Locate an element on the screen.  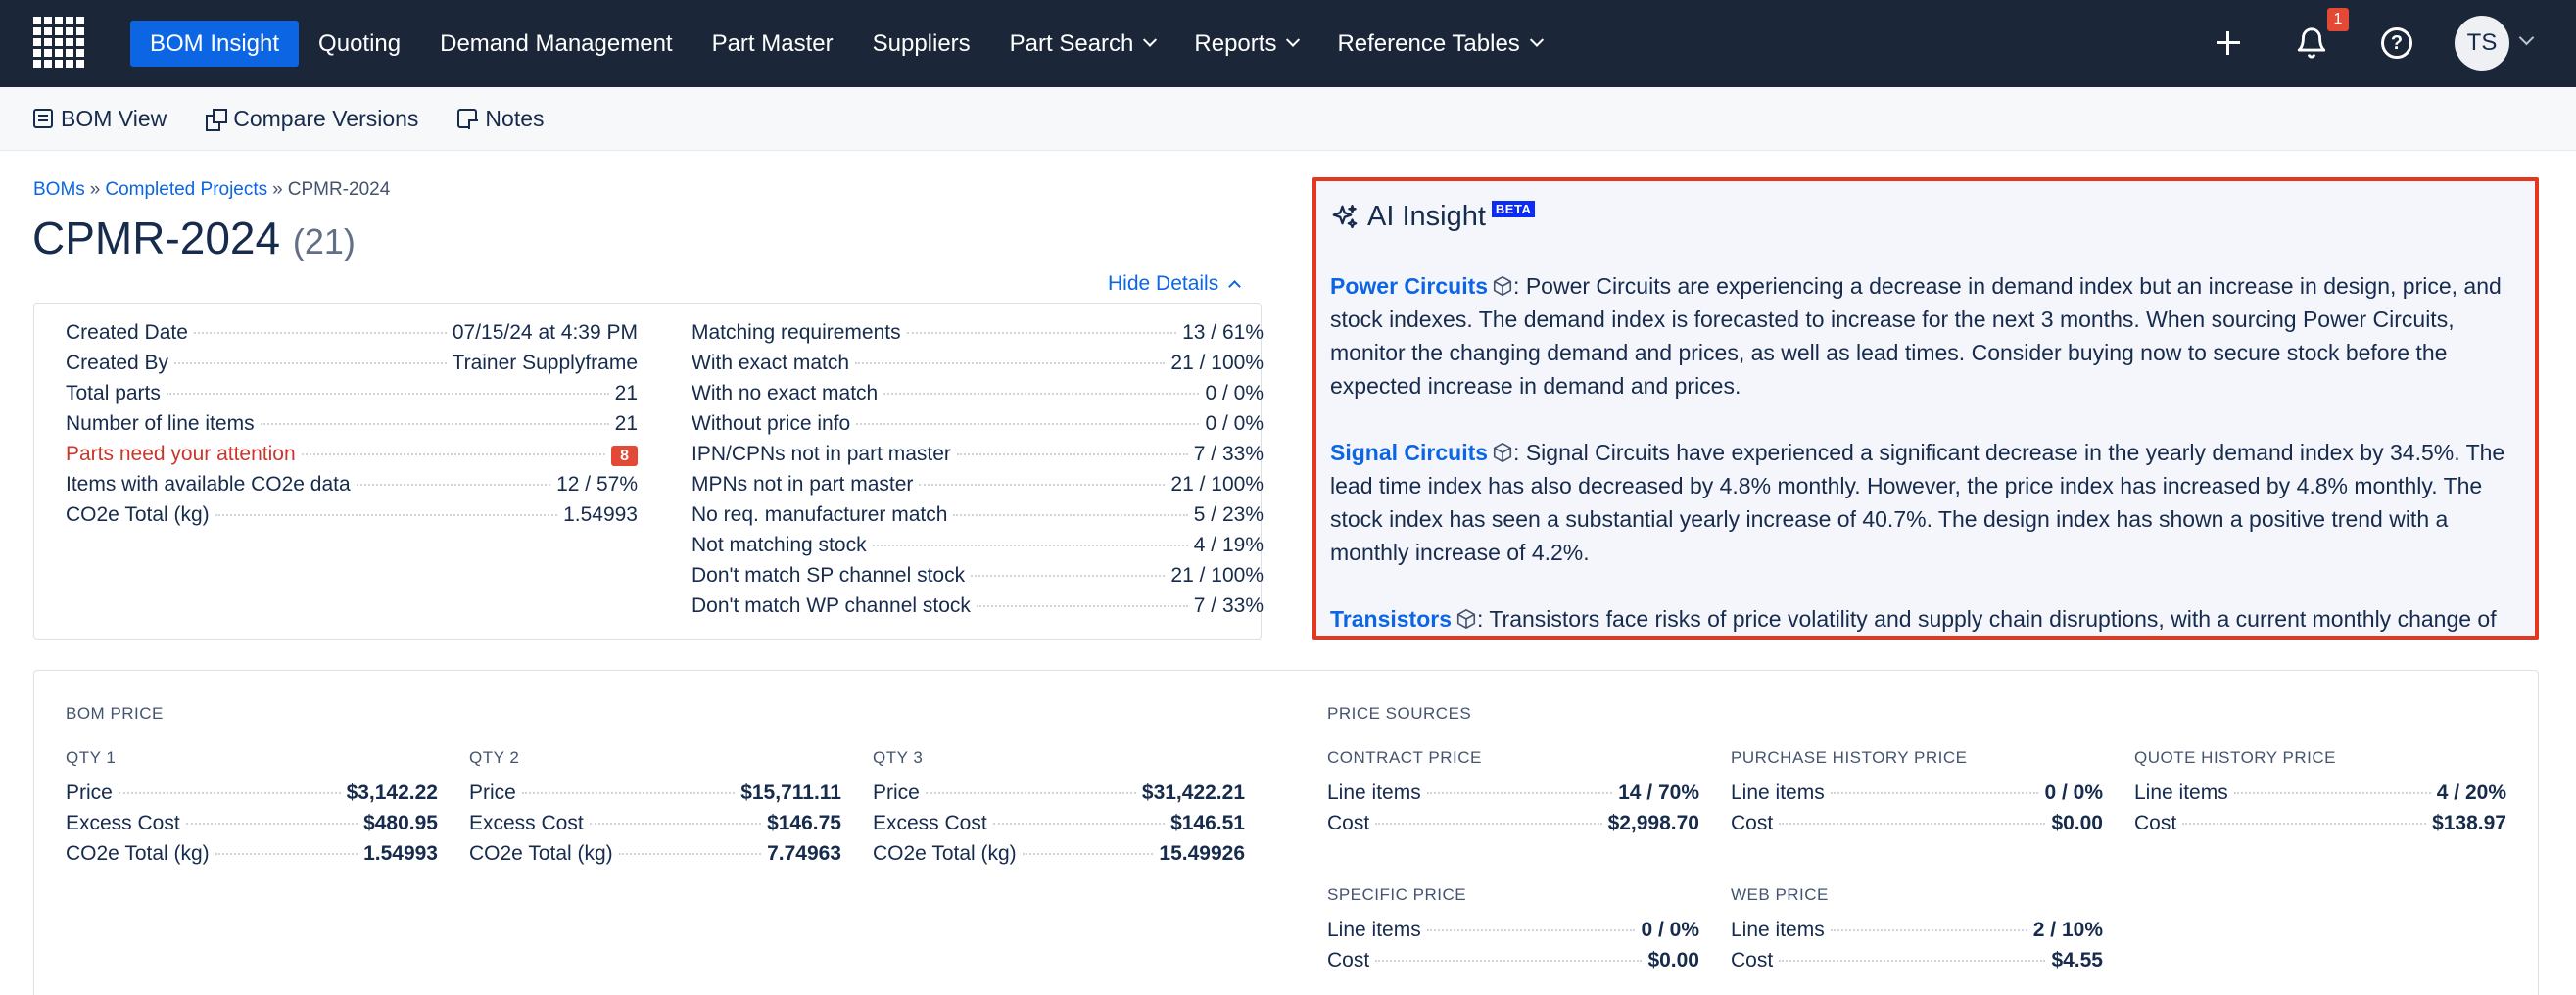
price-row-value: $138.97 is located at coordinates (2469, 823).